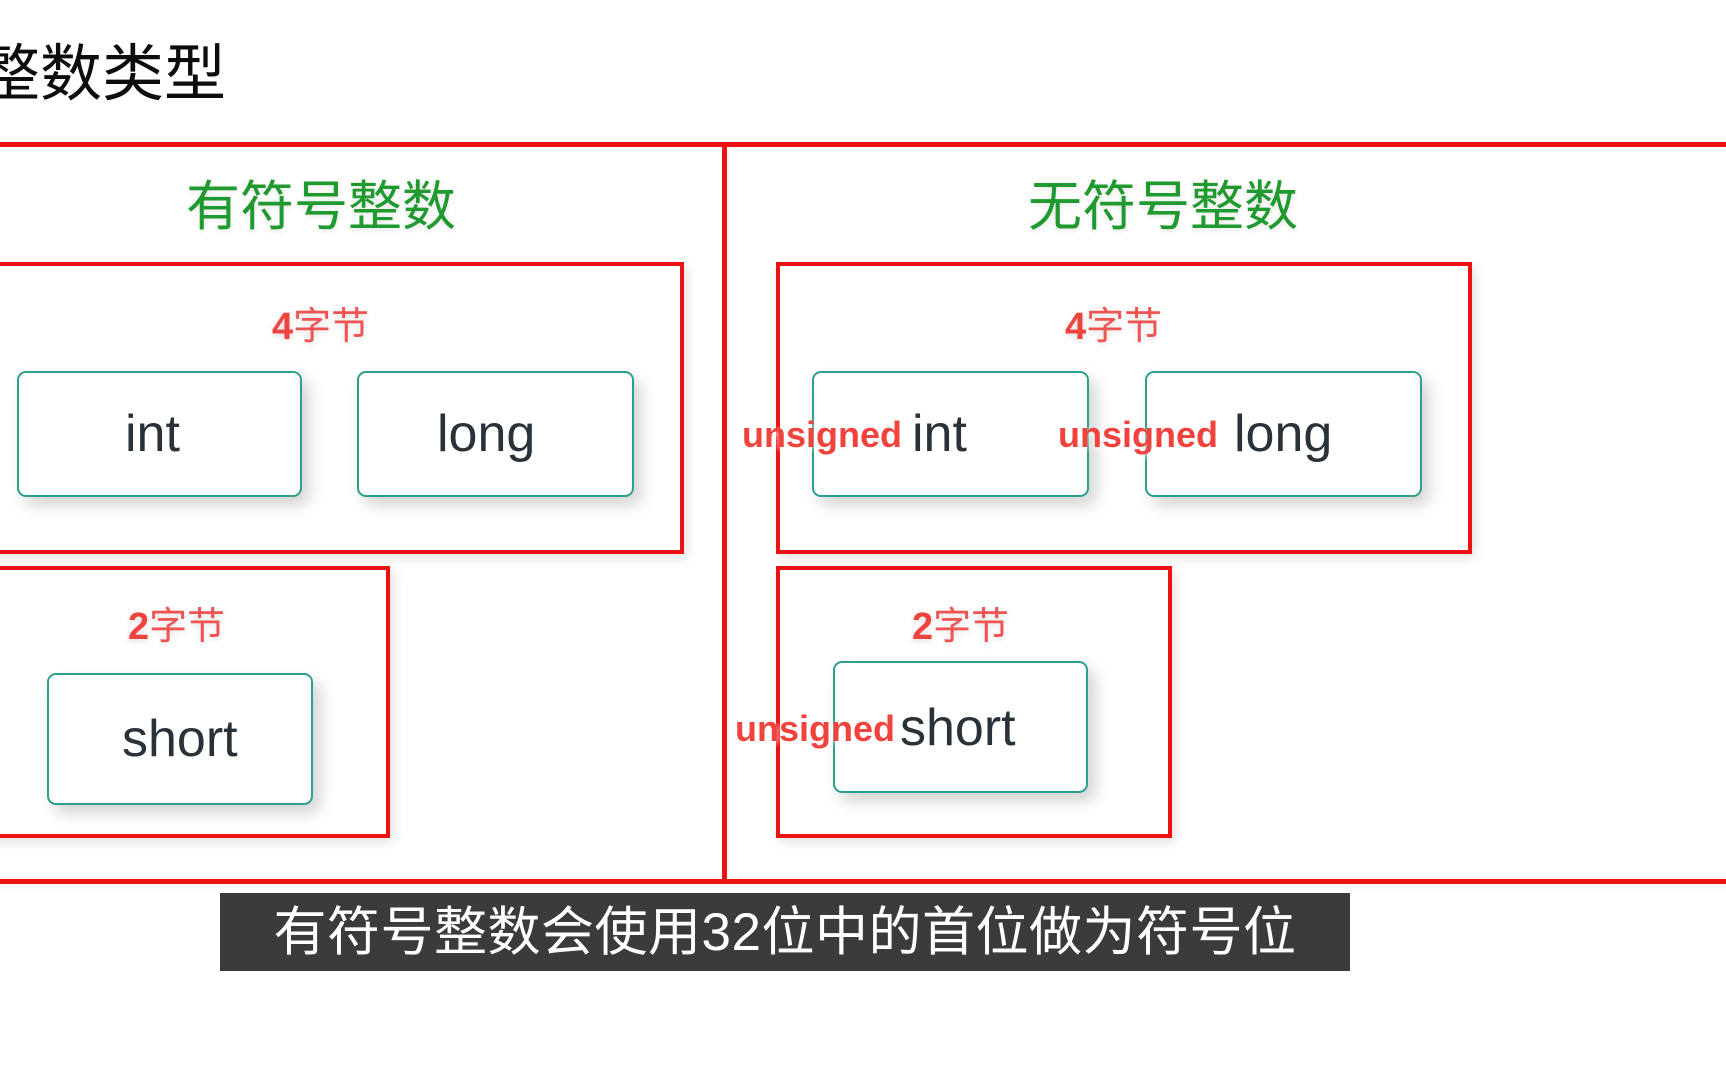 The width and height of the screenshot is (1726, 1079). I want to click on subtitle-bar: 有符号整数会使用32位中的首位做为符号位, so click(785, 932).